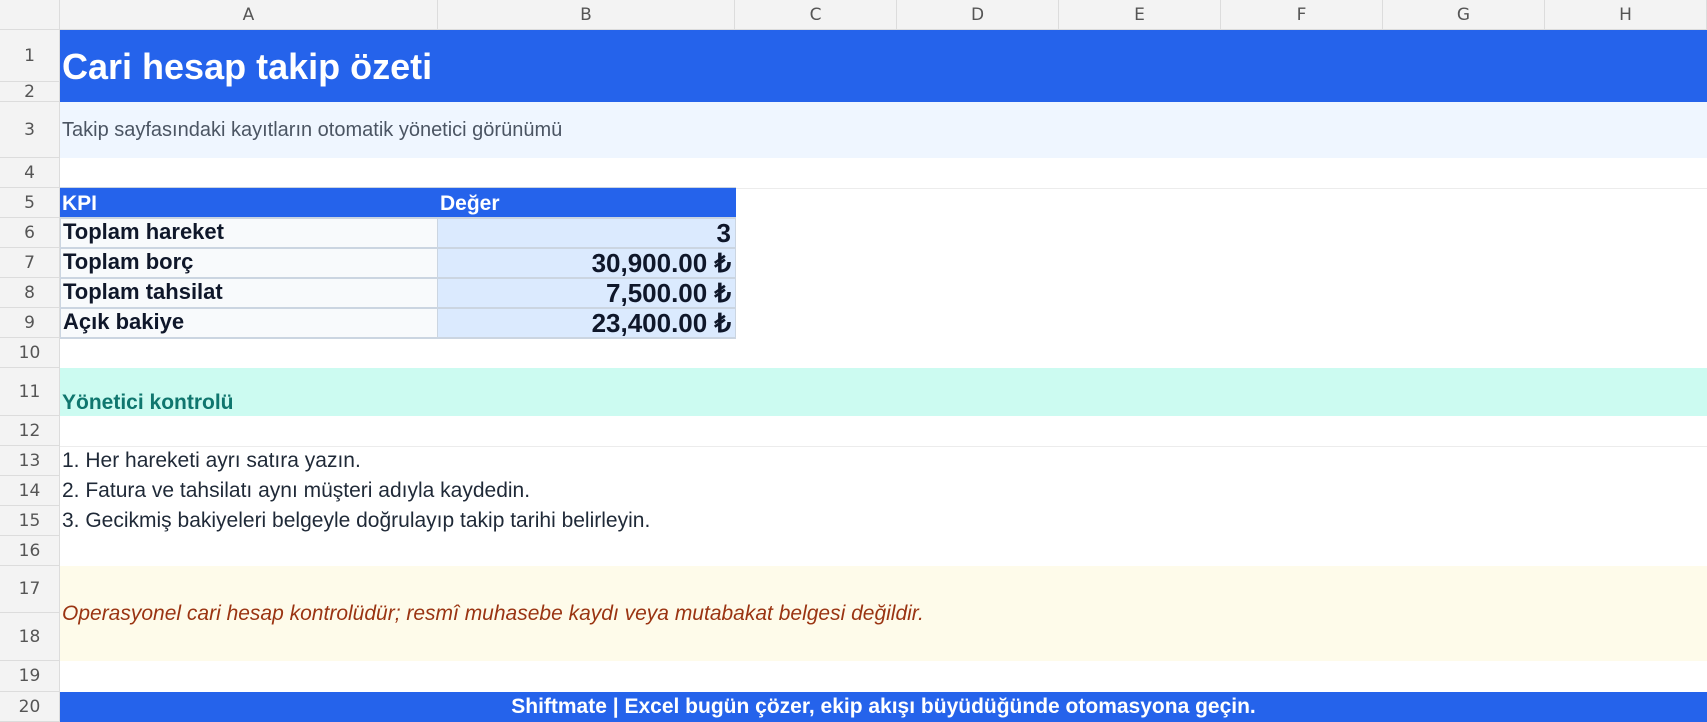  What do you see at coordinates (30, 15) in the screenshot?
I see `select-all-corner` at bounding box center [30, 15].